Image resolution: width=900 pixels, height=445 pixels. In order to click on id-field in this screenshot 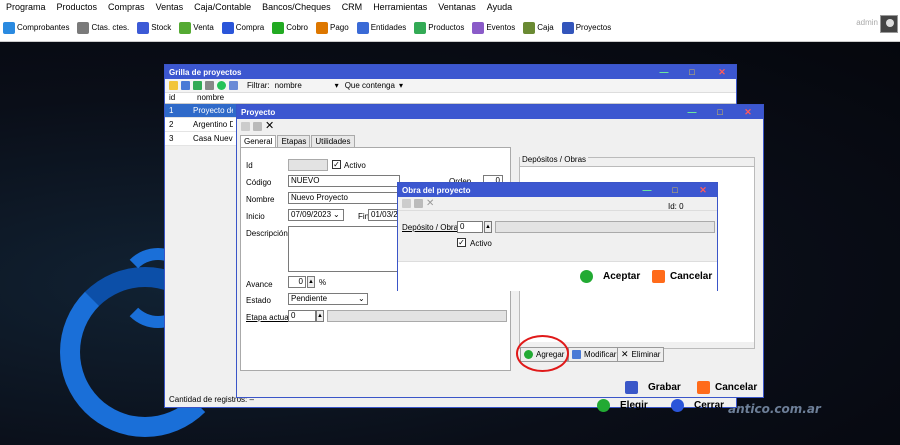, I will do `click(308, 165)`.